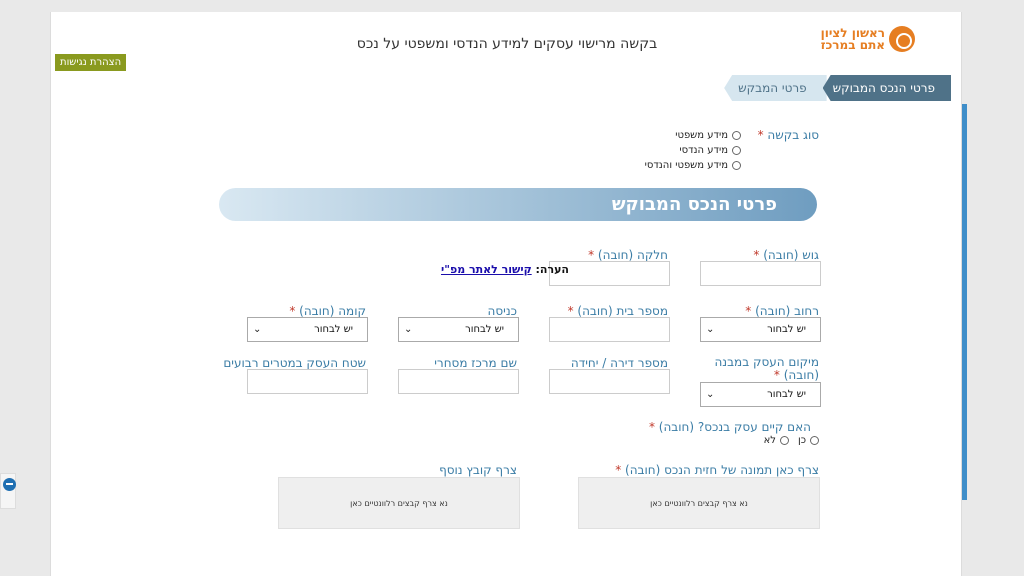 The height and width of the screenshot is (576, 1024). What do you see at coordinates (619, 363) in the screenshot?
I see `apartment-label: מספר דירה / יחידה` at bounding box center [619, 363].